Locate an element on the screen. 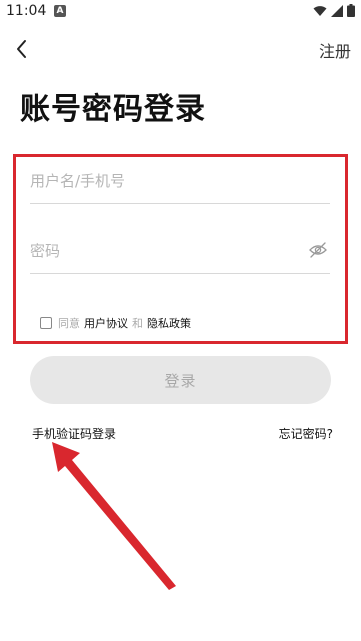 This screenshot has width=361, height=641. status-time: 11:04 is located at coordinates (26, 11).